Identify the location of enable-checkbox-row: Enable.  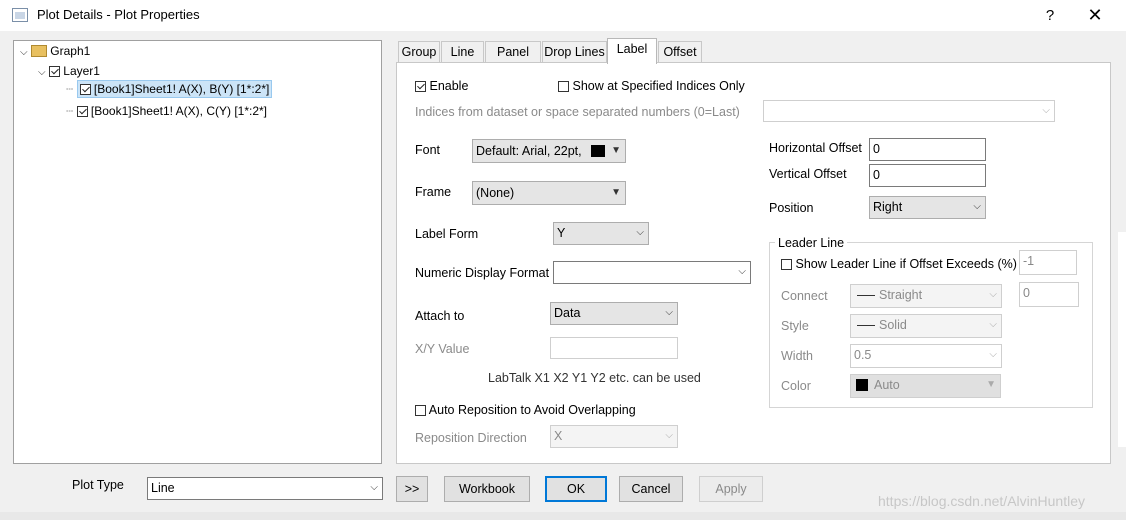
(441, 86).